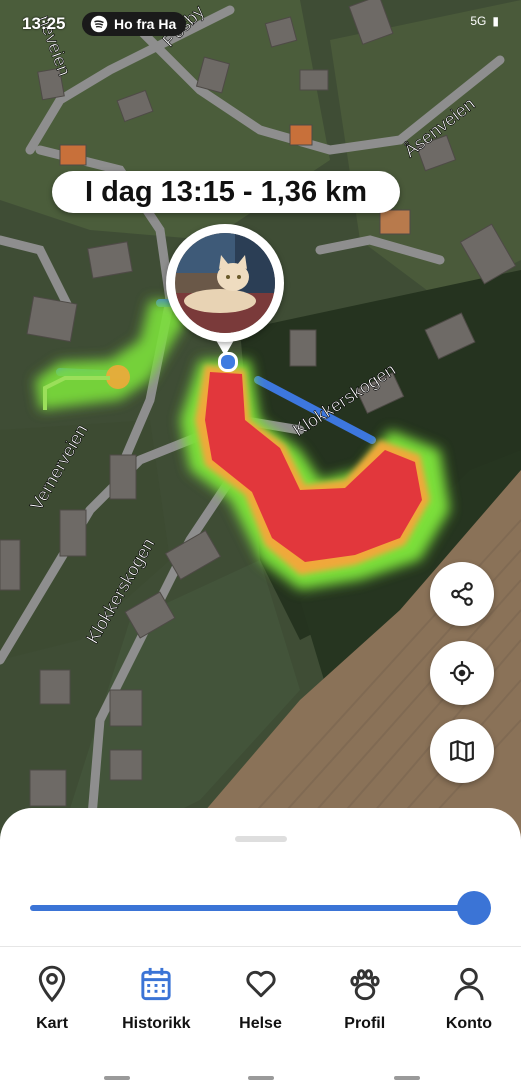 The image size is (521, 1080). Describe the element at coordinates (474, 908) in the screenshot. I see `slider-thumb` at that location.